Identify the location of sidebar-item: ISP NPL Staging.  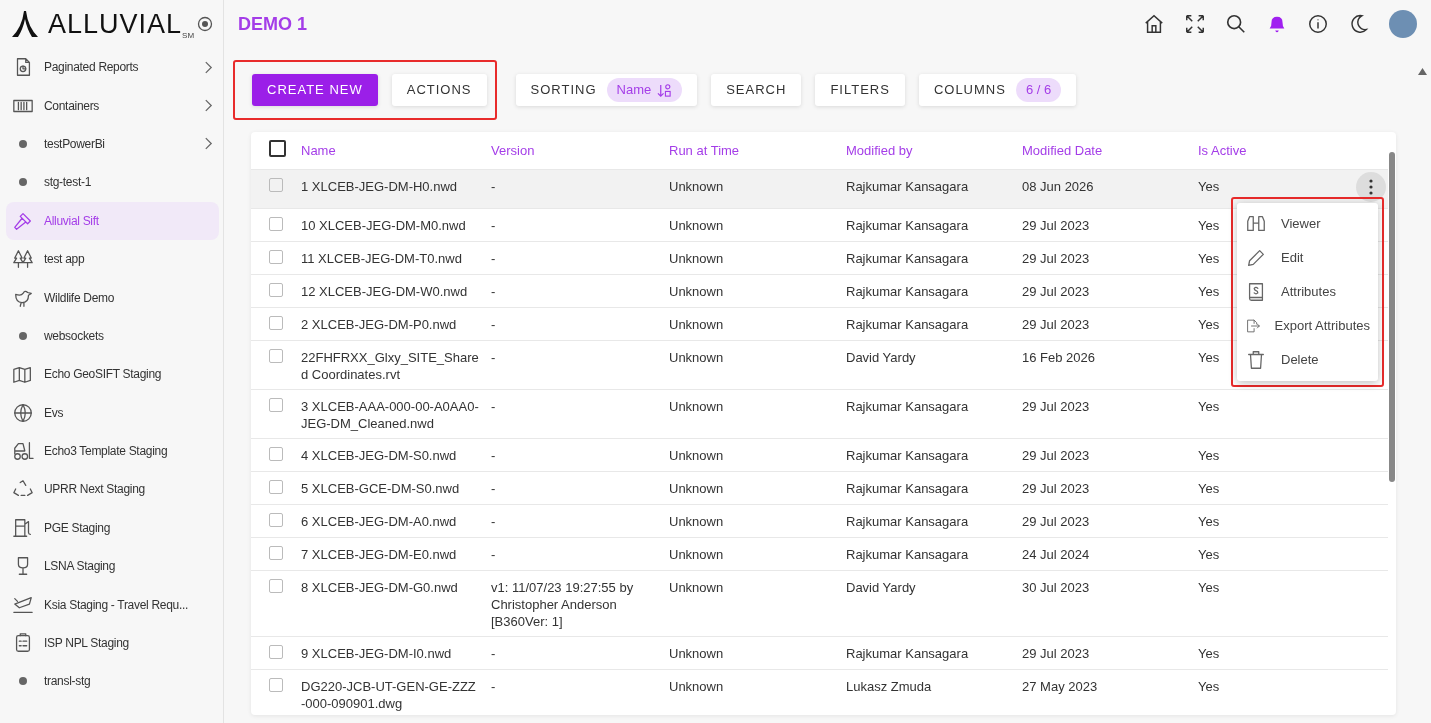
(112, 643).